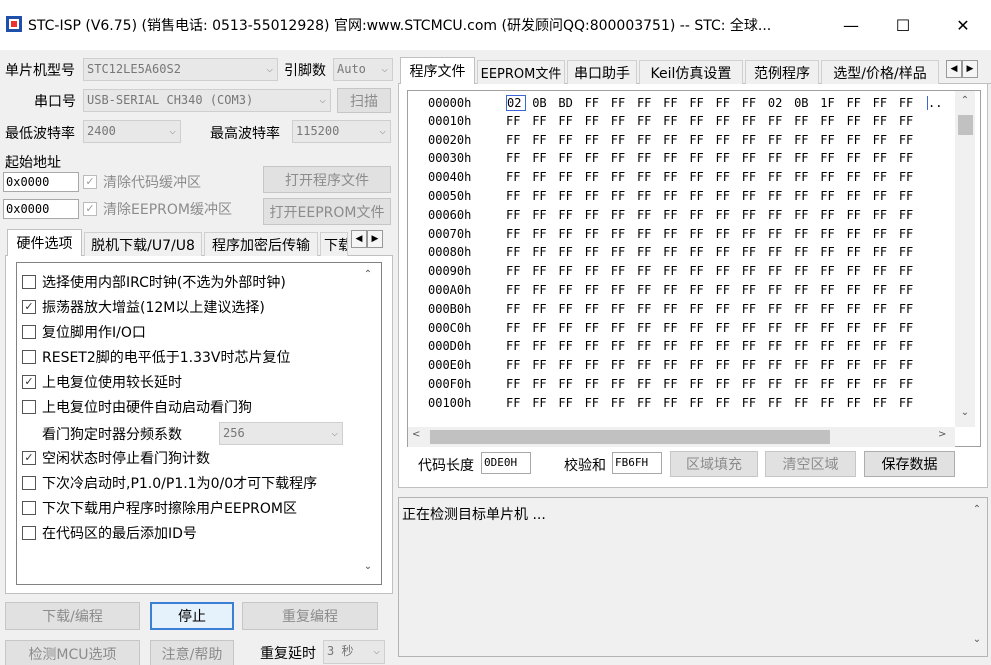  I want to click on hardware-option-checkbox: ✓ 上电复位使用较长延时, so click(102, 382).